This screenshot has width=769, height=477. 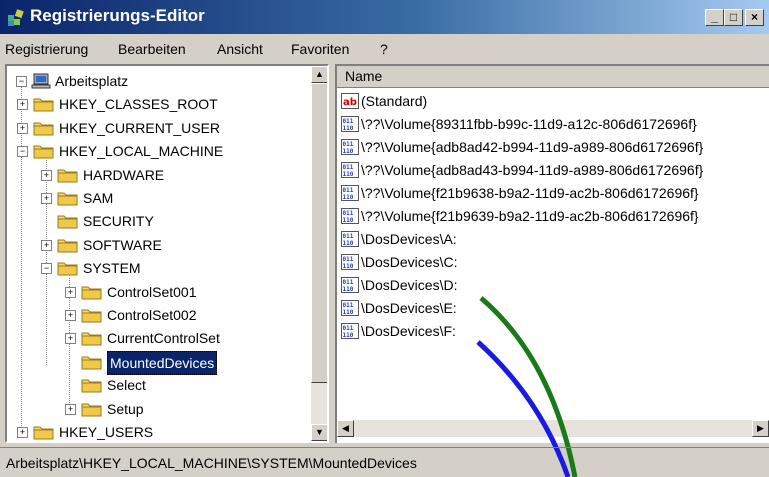 What do you see at coordinates (527, 386) in the screenshot?
I see `annotation-overlay` at bounding box center [527, 386].